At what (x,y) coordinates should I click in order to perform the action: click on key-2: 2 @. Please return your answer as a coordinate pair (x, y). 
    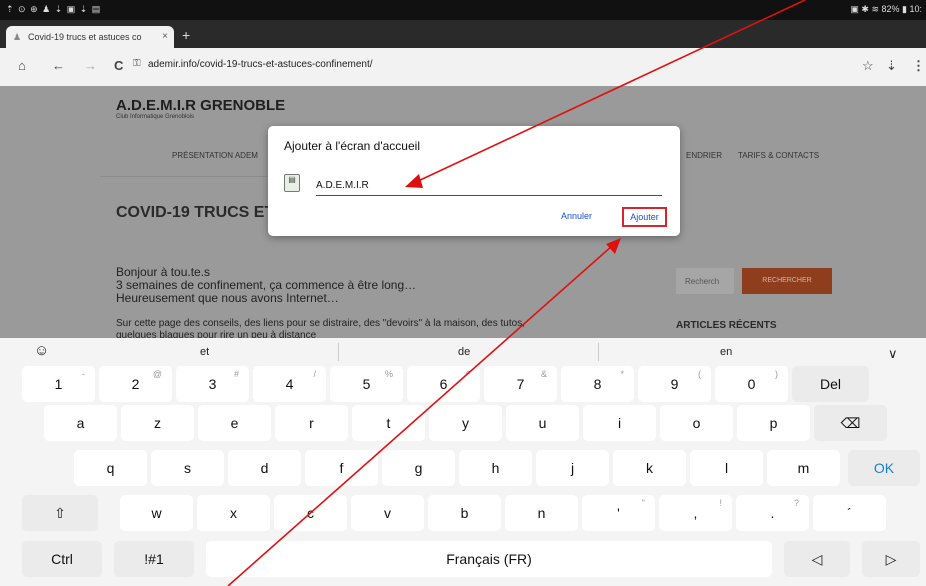
    Looking at the image, I should click on (135, 384).